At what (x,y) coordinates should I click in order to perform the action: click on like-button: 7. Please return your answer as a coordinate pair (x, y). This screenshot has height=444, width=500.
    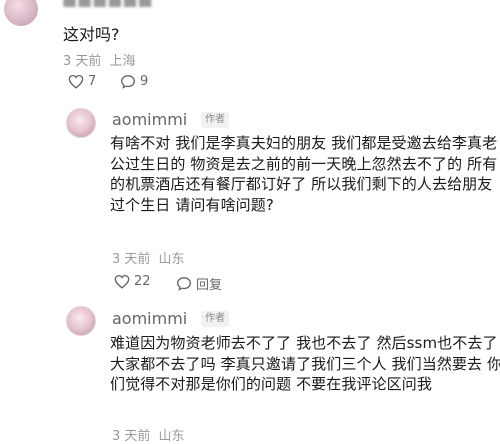
    Looking at the image, I should click on (82, 81).